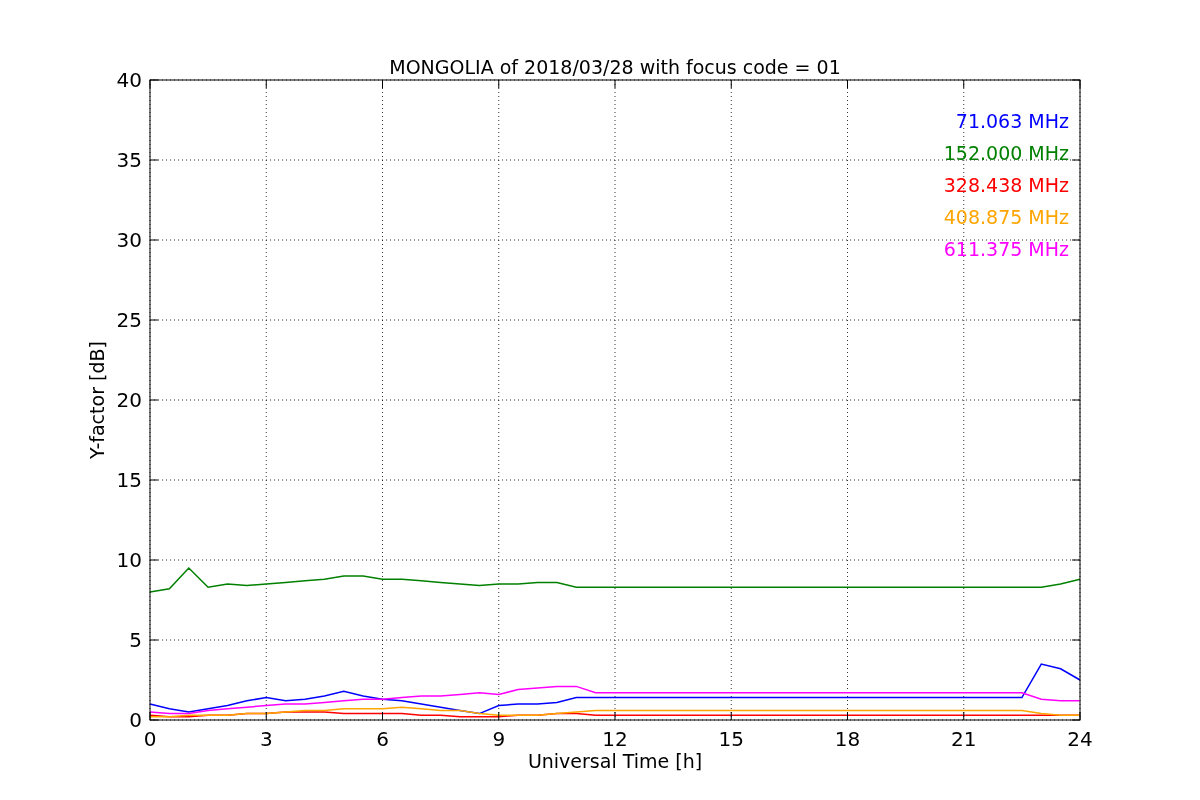 The height and width of the screenshot is (800, 1200). I want to click on y-tick-label: 5, so click(135, 640).